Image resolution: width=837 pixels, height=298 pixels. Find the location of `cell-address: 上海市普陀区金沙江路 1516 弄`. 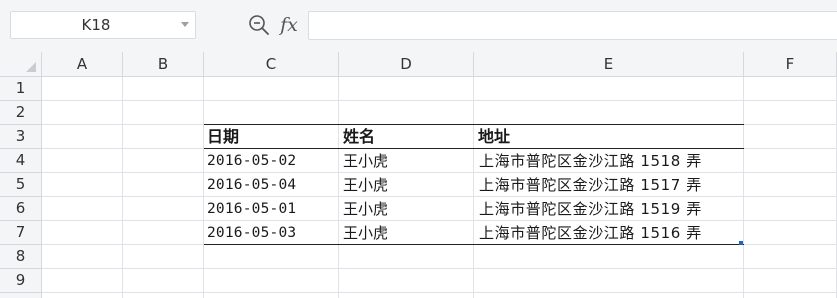

cell-address: 上海市普陀区金沙江路 1516 弄 is located at coordinates (590, 233).